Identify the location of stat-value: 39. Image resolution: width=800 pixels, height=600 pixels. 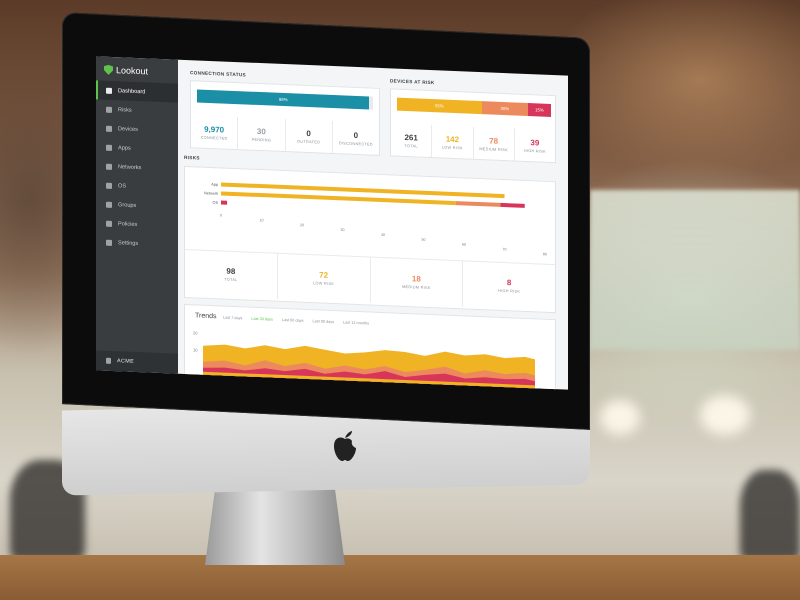
(535, 142).